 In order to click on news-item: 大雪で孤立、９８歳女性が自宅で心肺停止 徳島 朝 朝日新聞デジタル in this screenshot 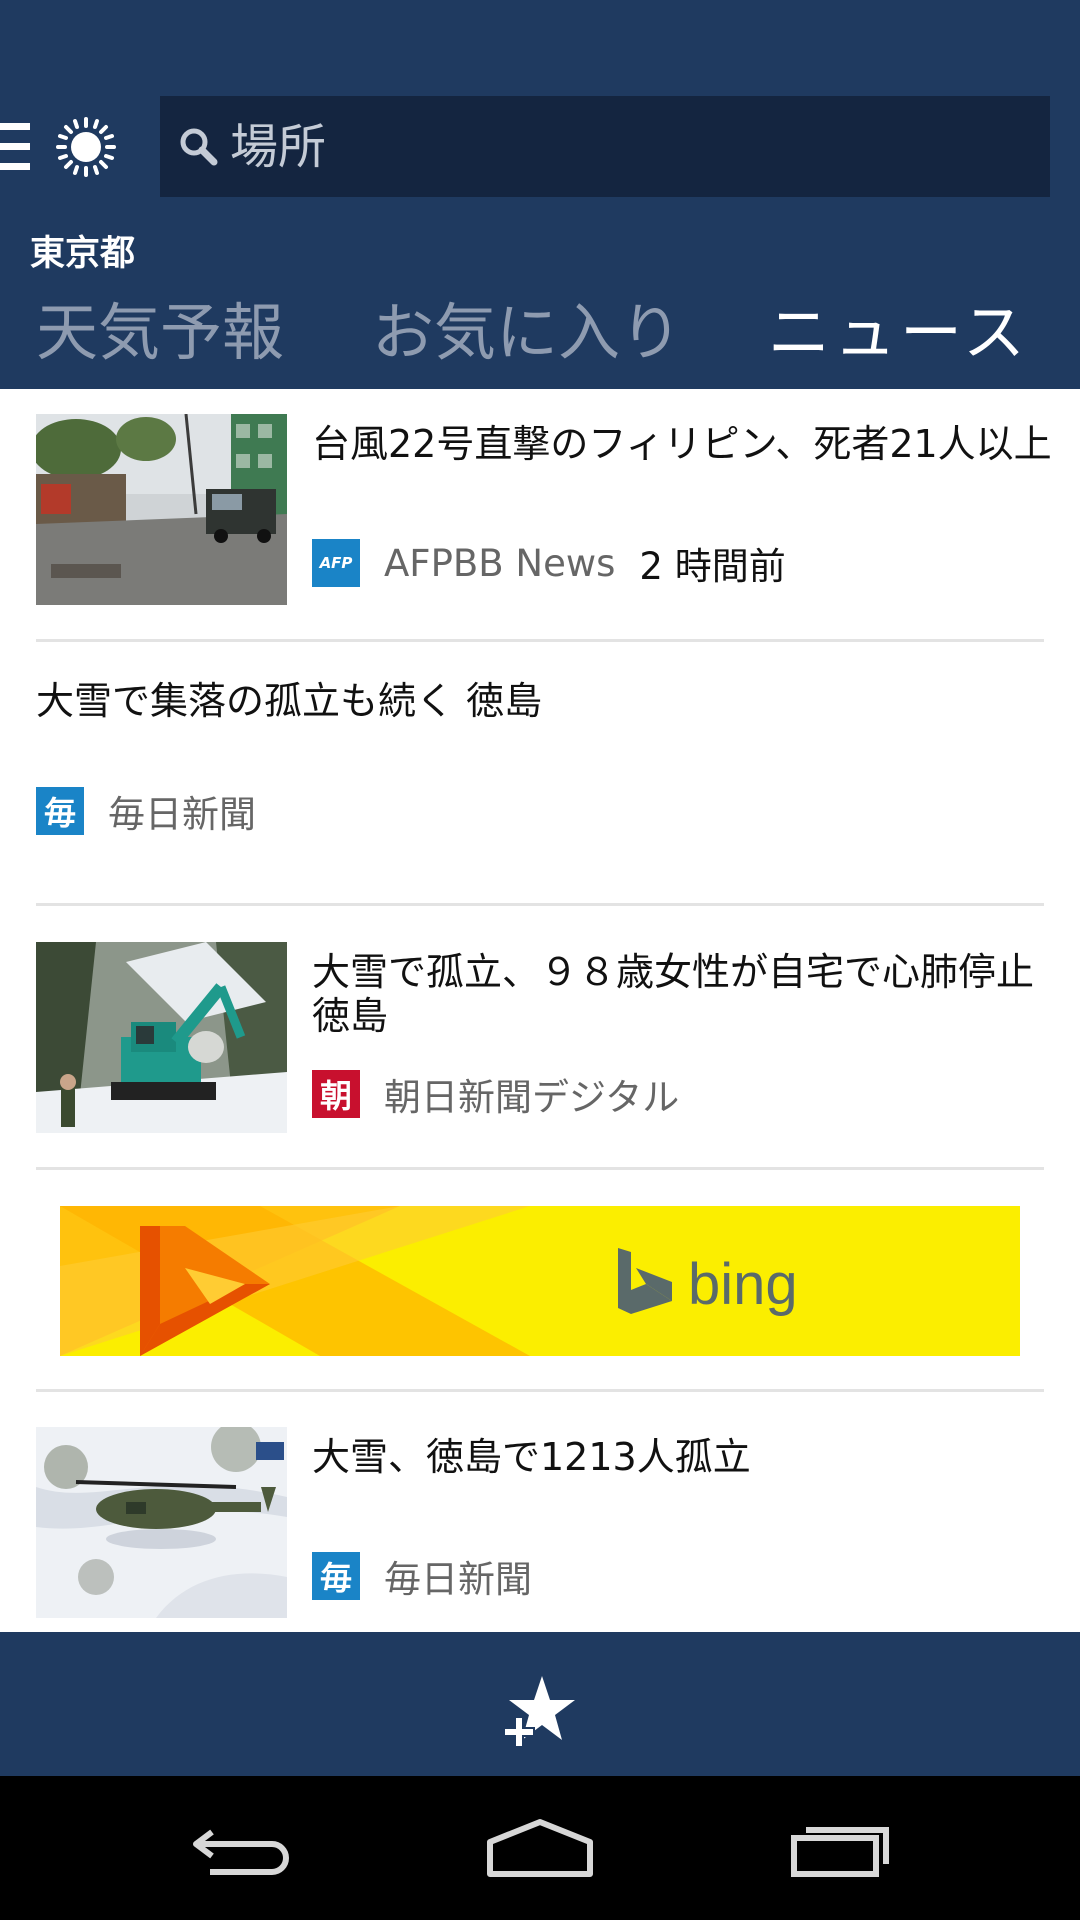, I will do `click(540, 1037)`.